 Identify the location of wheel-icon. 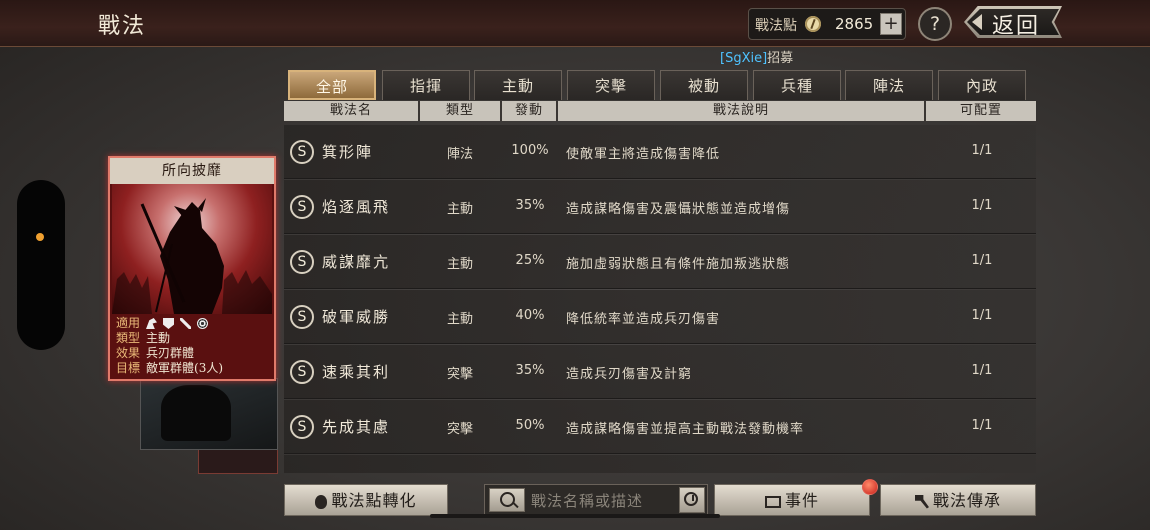
(203, 323).